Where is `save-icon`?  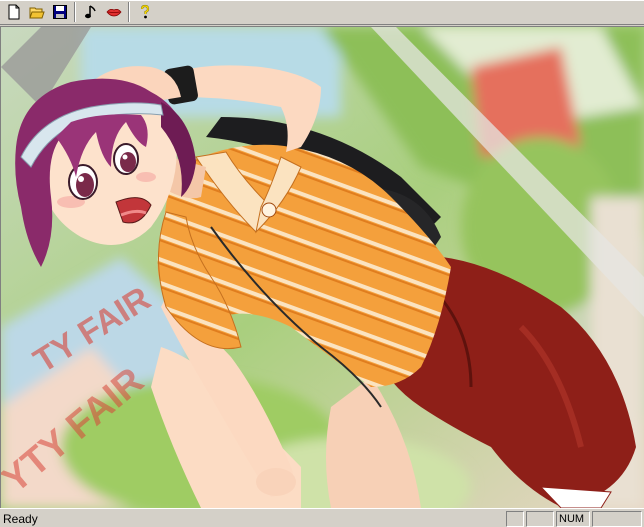
save-icon is located at coordinates (59, 12).